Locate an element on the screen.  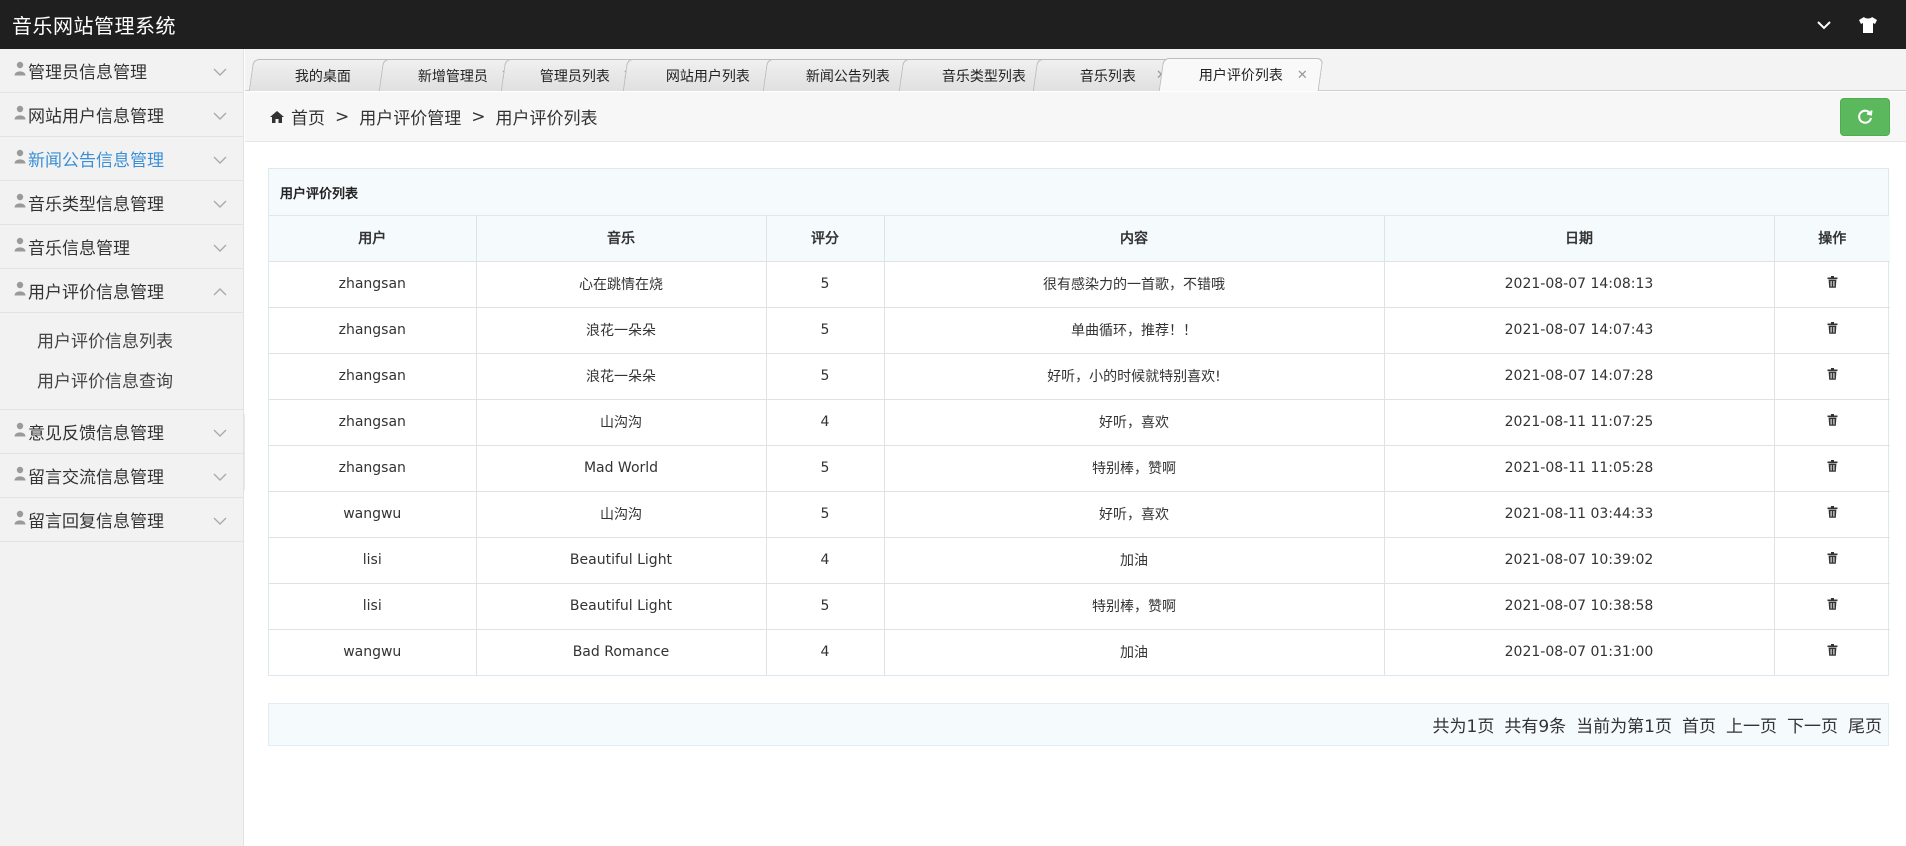
tab-label: 新增管理员 is located at coordinates (452, 76).